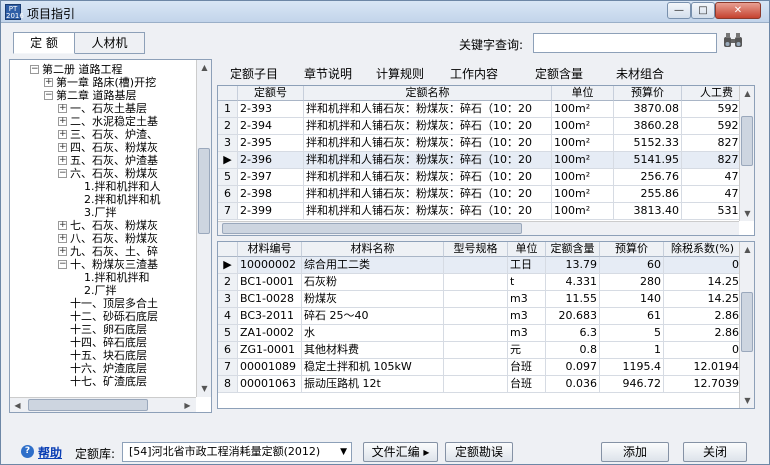  Describe the element at coordinates (372, 228) in the screenshot. I see `quota-grid-hscroll-thumb` at that location.